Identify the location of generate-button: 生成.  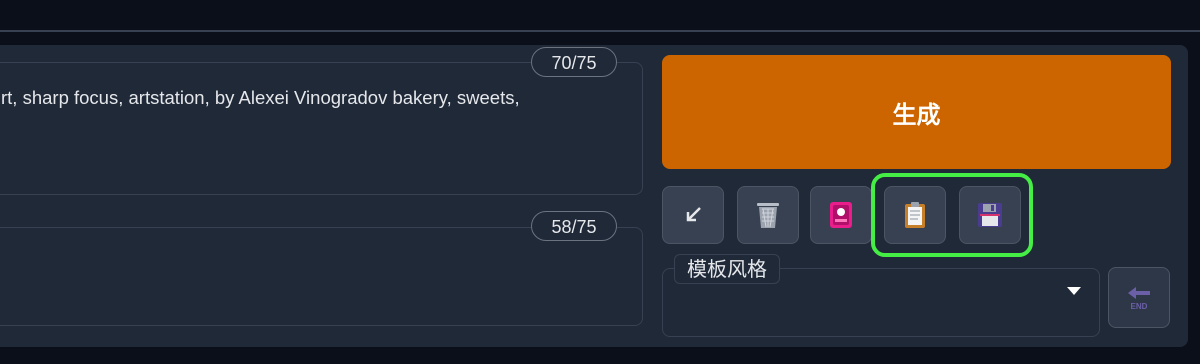
(916, 112).